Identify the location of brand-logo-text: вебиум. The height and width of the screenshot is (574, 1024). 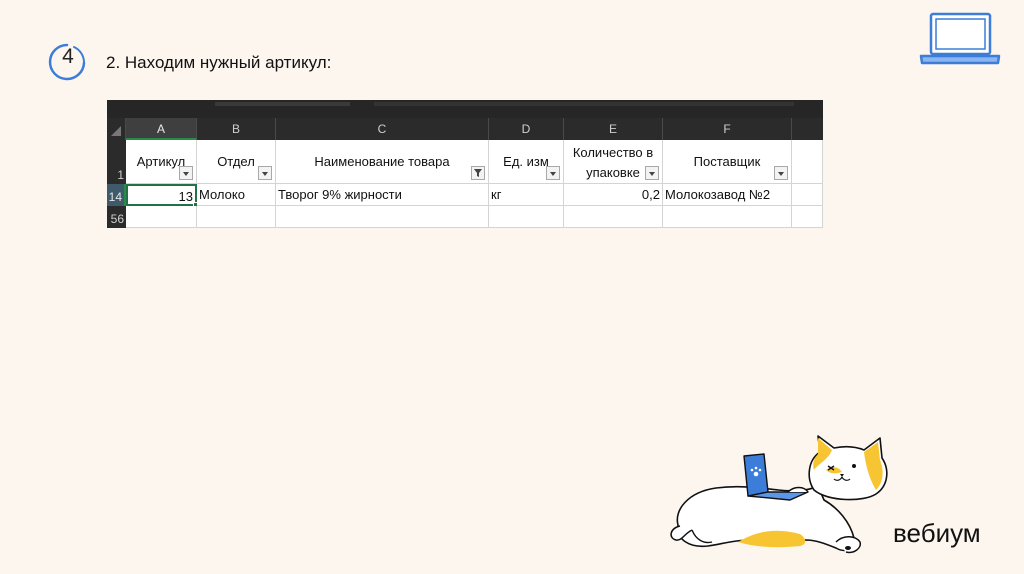
(937, 533).